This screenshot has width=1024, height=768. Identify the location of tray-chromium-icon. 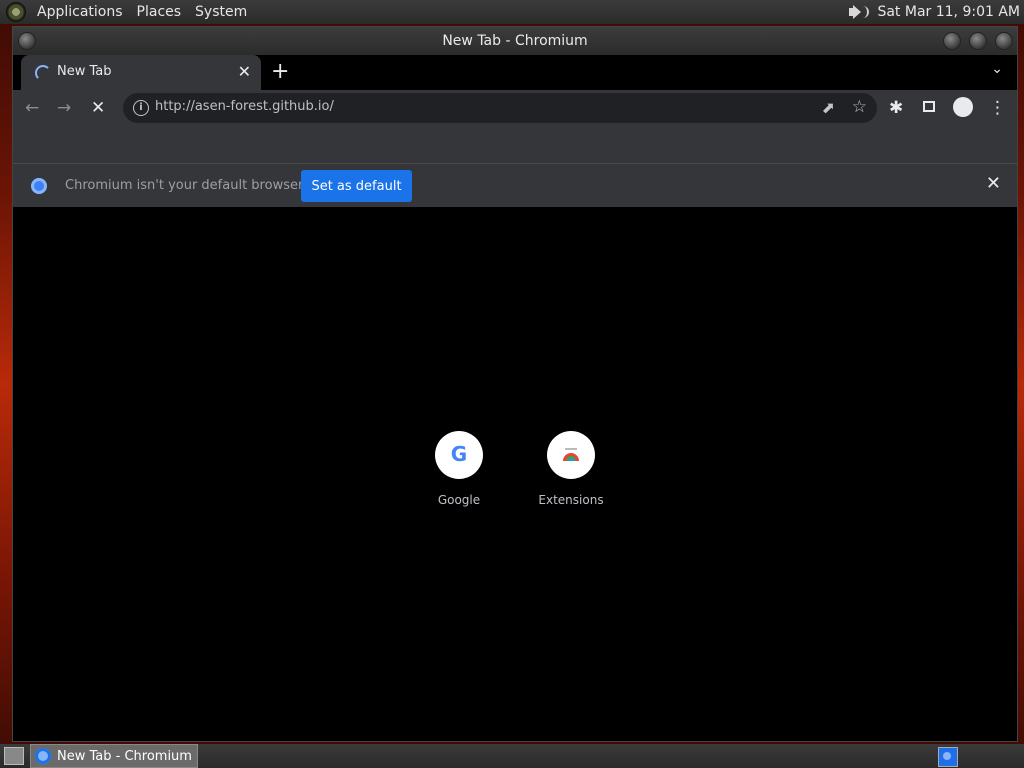
(948, 757).